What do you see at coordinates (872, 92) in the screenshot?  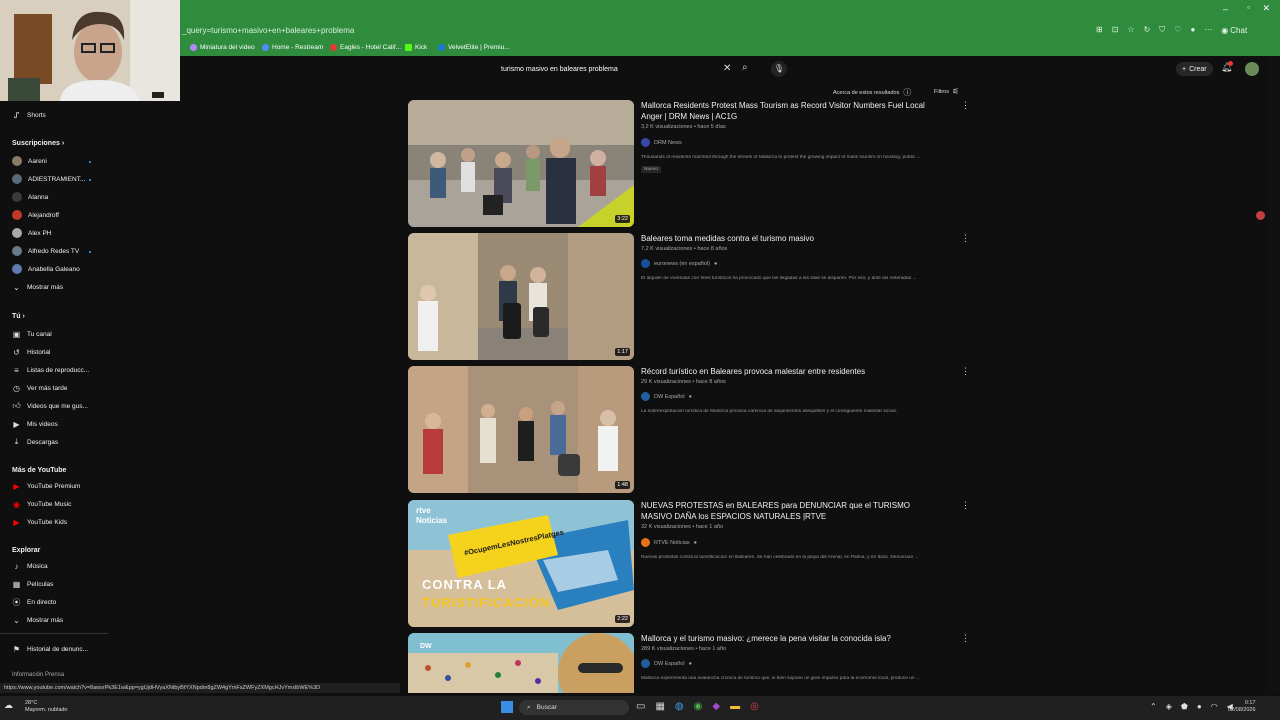 I see `about-results: Acerca de estos resultados ⓘ` at bounding box center [872, 92].